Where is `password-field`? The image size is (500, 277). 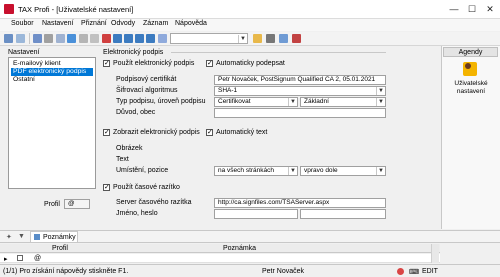
password-field is located at coordinates (343, 214).